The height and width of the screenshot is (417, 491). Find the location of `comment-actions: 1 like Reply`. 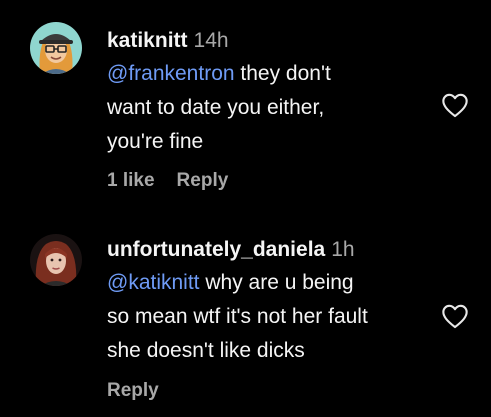

comment-actions: 1 like Reply is located at coordinates (167, 181).